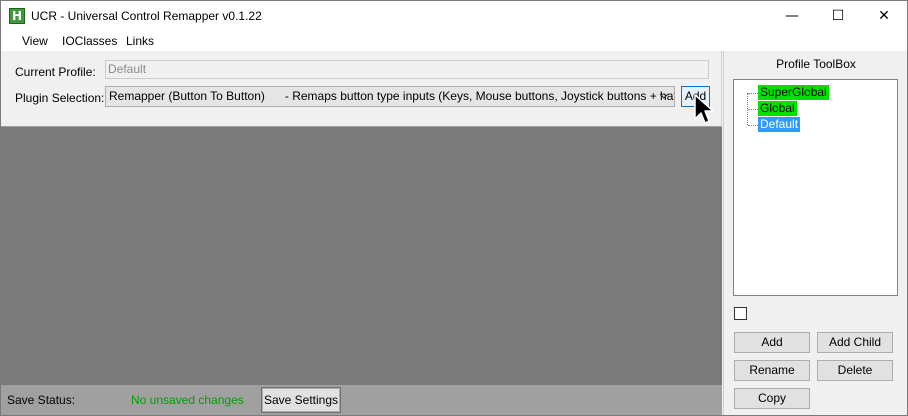  I want to click on chevron-down-icon, so click(664, 96).